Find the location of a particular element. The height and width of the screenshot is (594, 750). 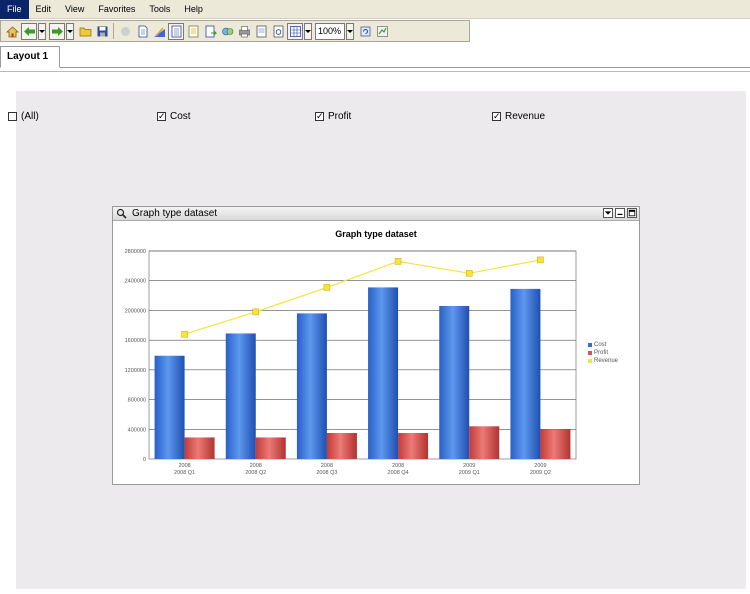

x-tick-label: 2009 Q2 is located at coordinates (540, 473).